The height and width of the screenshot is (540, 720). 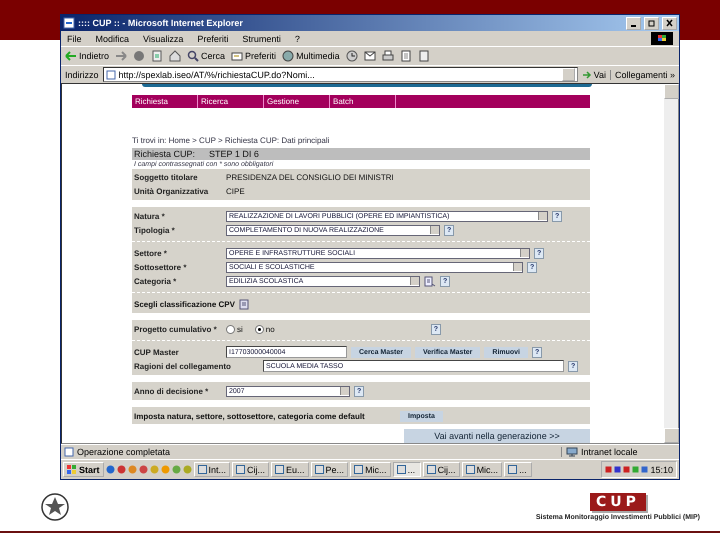 What do you see at coordinates (165, 154) in the screenshot?
I see `step-title: Richiesta CUP:` at bounding box center [165, 154].